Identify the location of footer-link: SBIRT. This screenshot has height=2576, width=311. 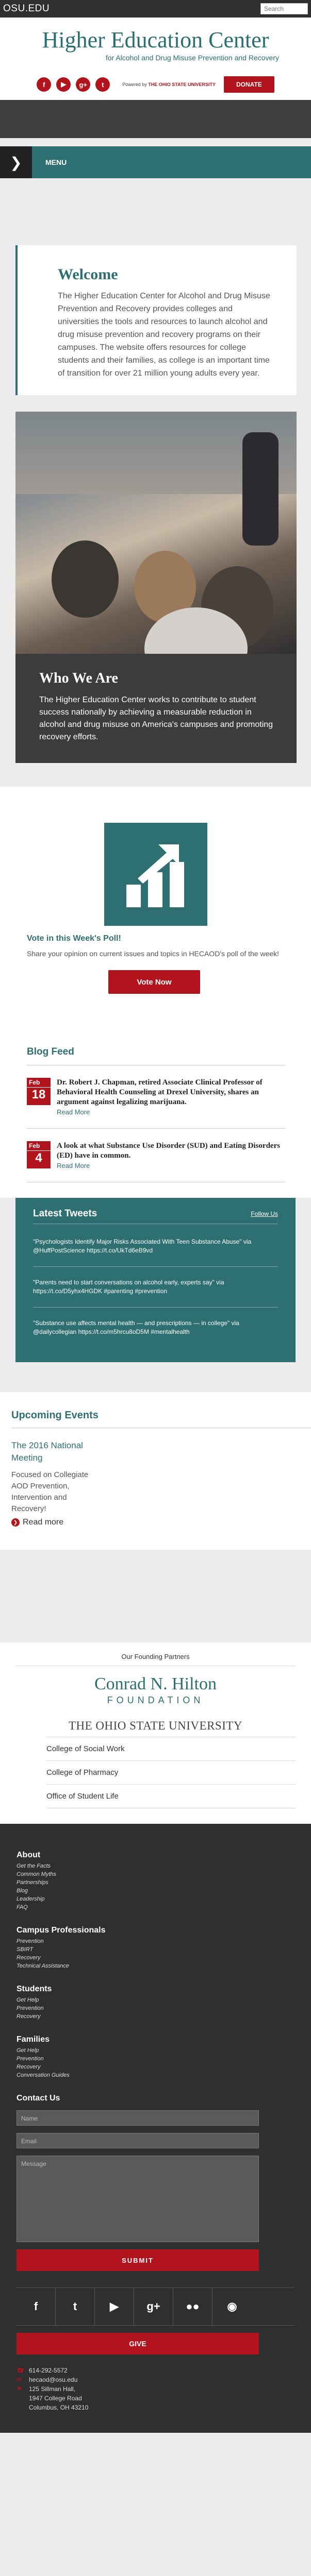
(155, 1949).